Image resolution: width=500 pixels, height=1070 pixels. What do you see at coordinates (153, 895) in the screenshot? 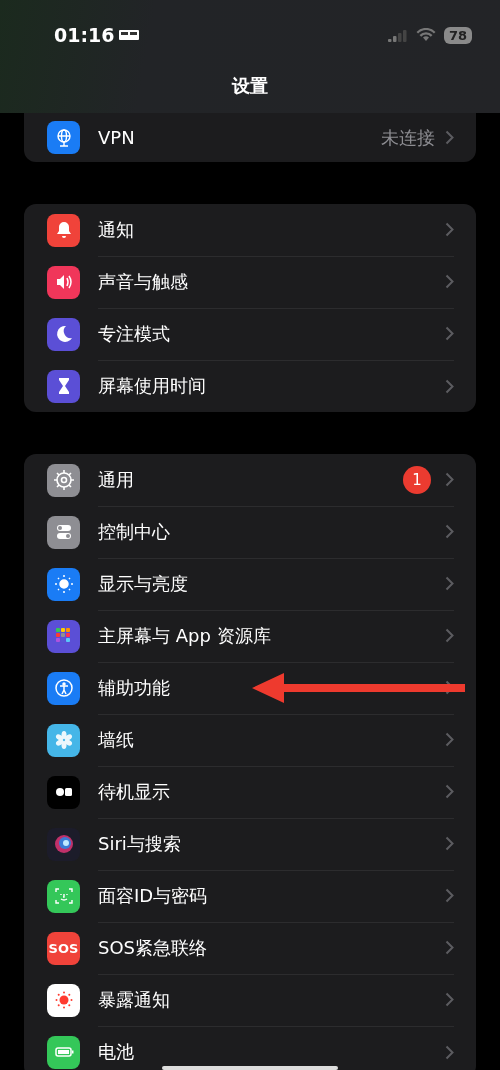
I see `settings-item: 面容ID与密码` at bounding box center [153, 895].